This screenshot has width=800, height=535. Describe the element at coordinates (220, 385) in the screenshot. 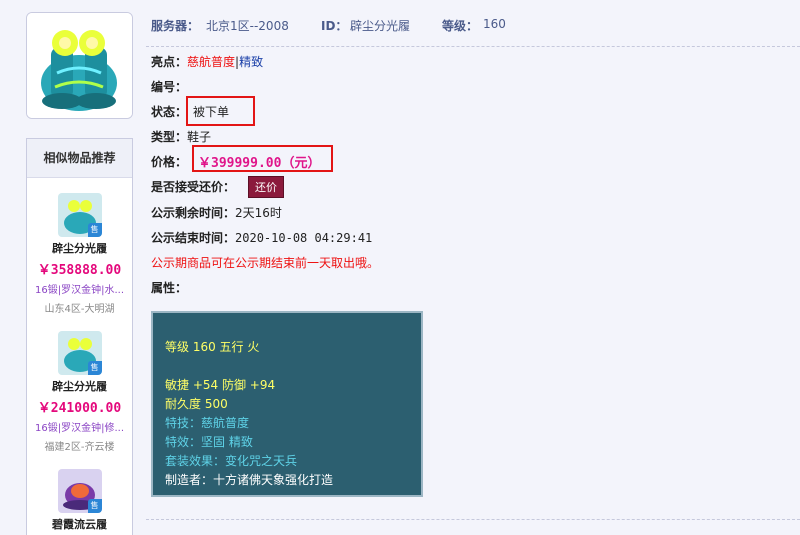

I see `attr-stats: 敏捷 +54 防御 +94` at that location.